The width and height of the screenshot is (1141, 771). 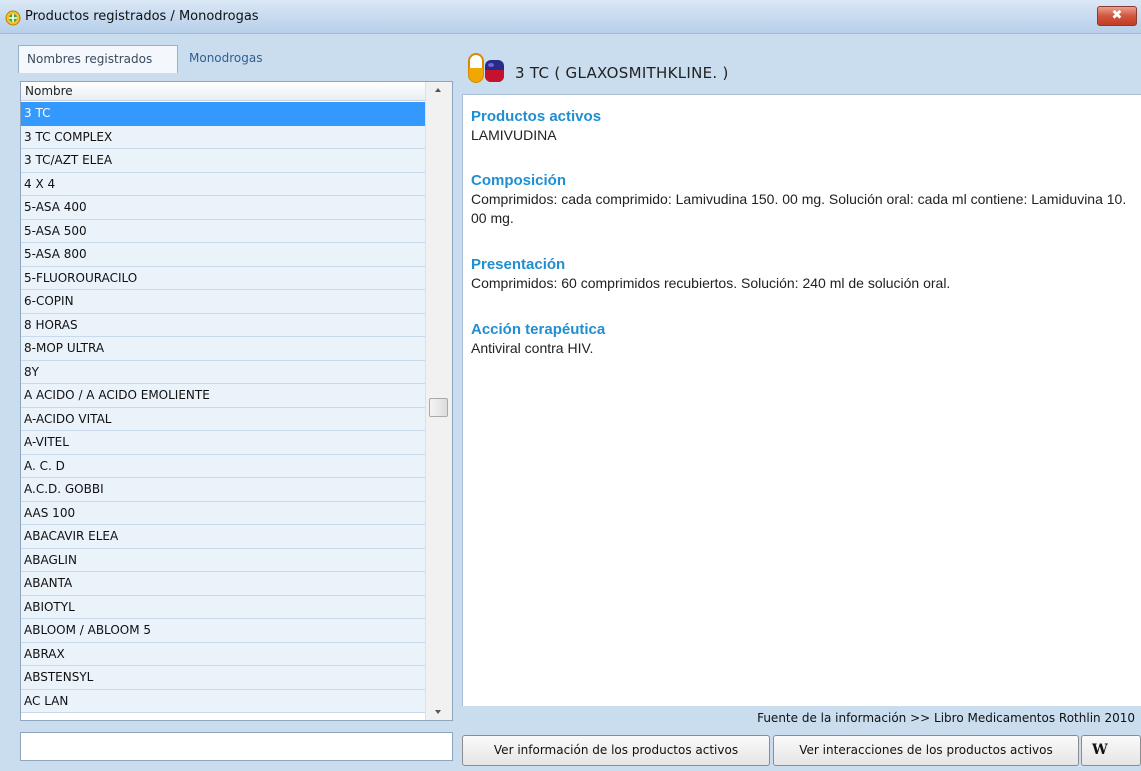 I want to click on list-item: 8Y, so click(x=223, y=372).